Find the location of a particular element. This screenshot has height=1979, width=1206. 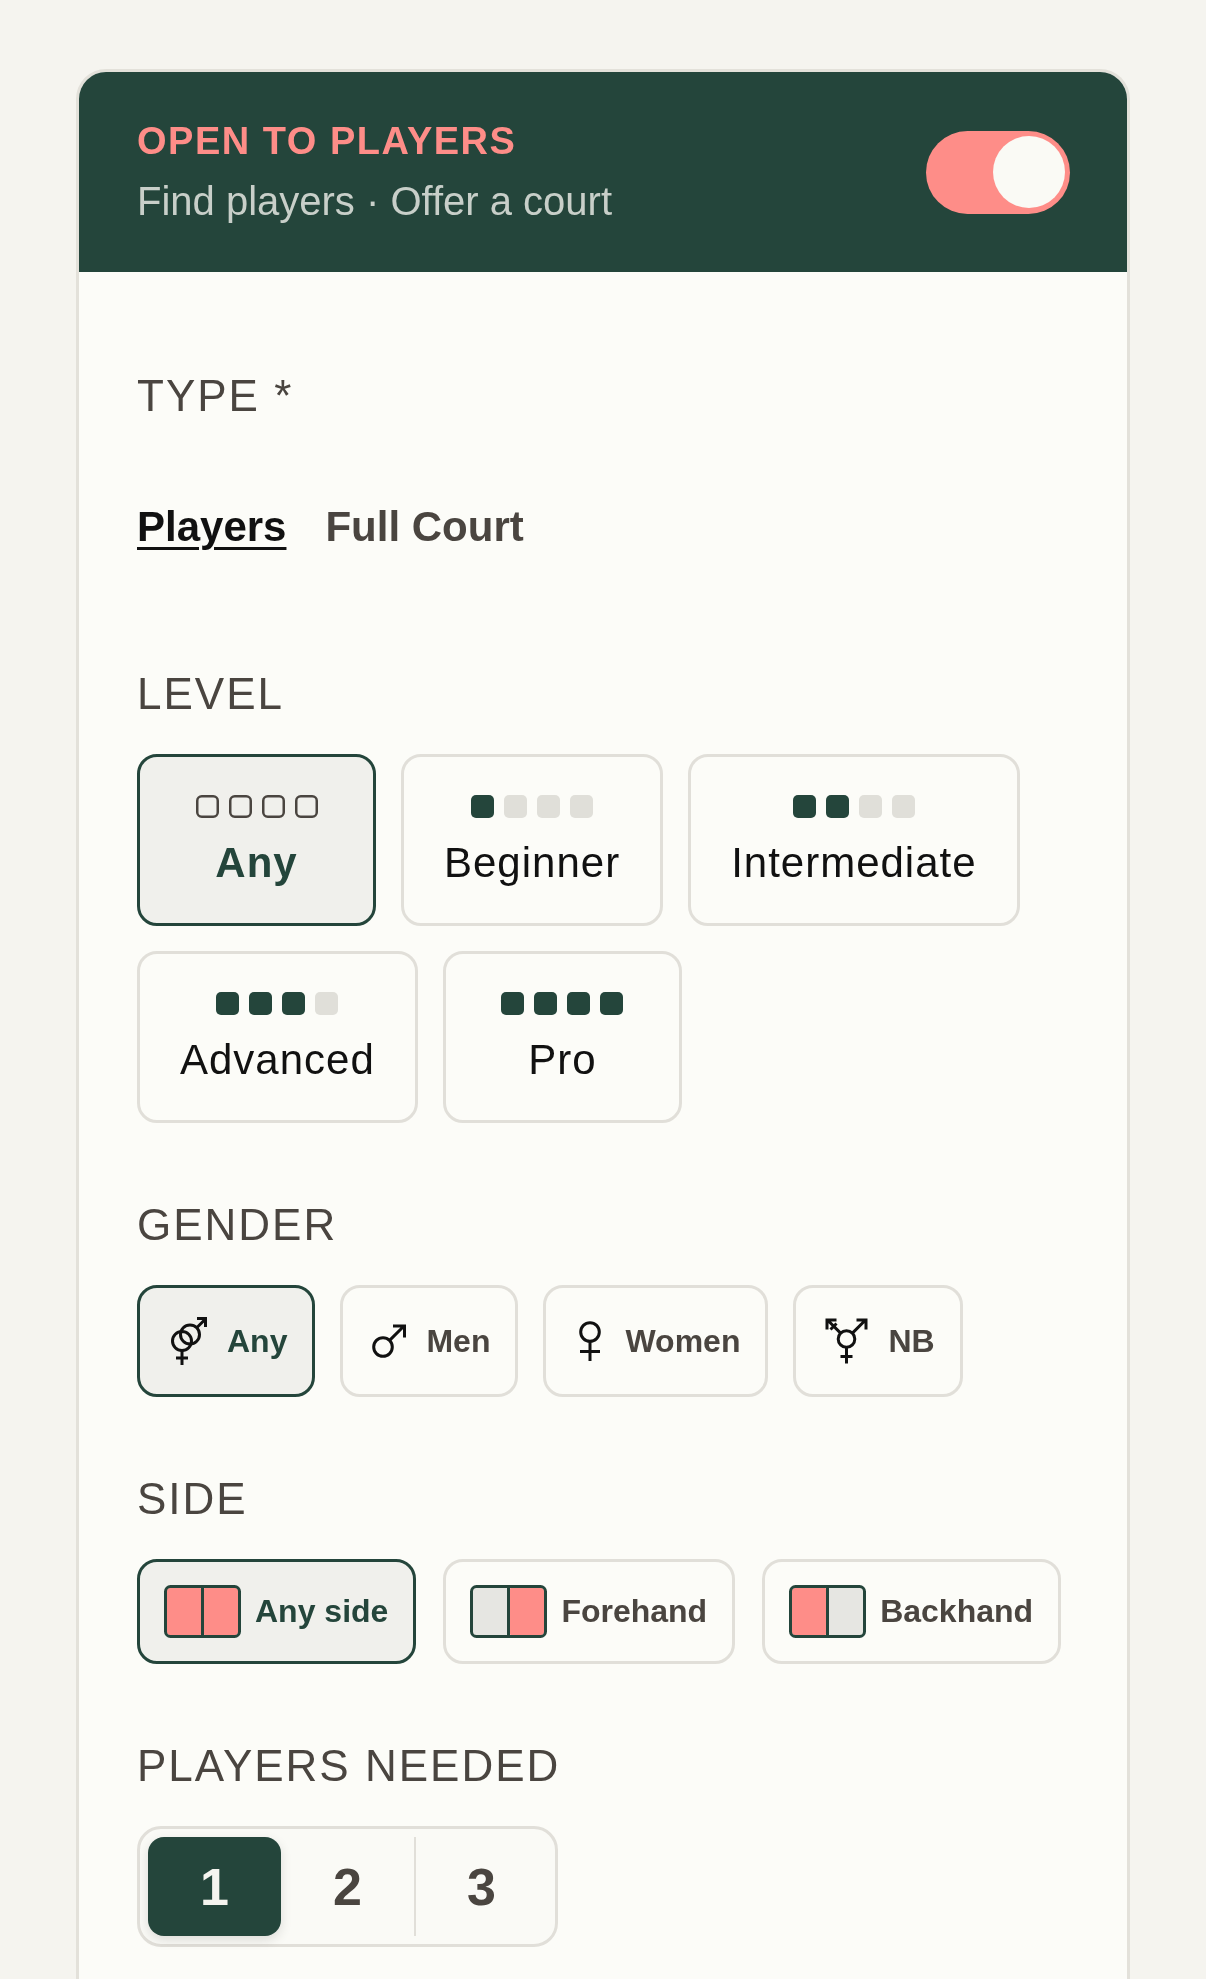

transgender-symbol-icon is located at coordinates (847, 1341).